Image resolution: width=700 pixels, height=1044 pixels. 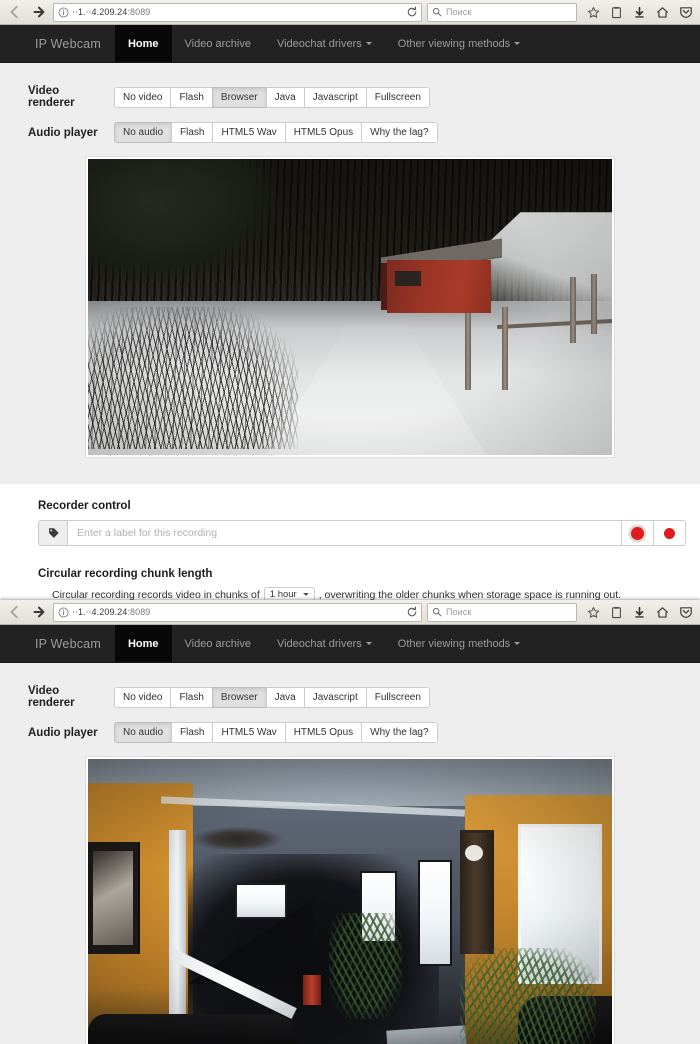 What do you see at coordinates (283, 594) in the screenshot?
I see `chunk-length-value: 1 hour` at bounding box center [283, 594].